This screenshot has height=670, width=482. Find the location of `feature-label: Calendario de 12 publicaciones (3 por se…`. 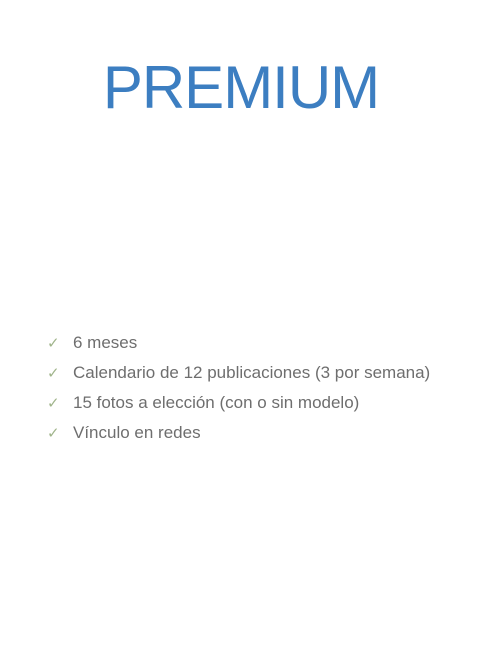

feature-label: Calendario de 12 publicaciones (3 por se… is located at coordinates (252, 372).